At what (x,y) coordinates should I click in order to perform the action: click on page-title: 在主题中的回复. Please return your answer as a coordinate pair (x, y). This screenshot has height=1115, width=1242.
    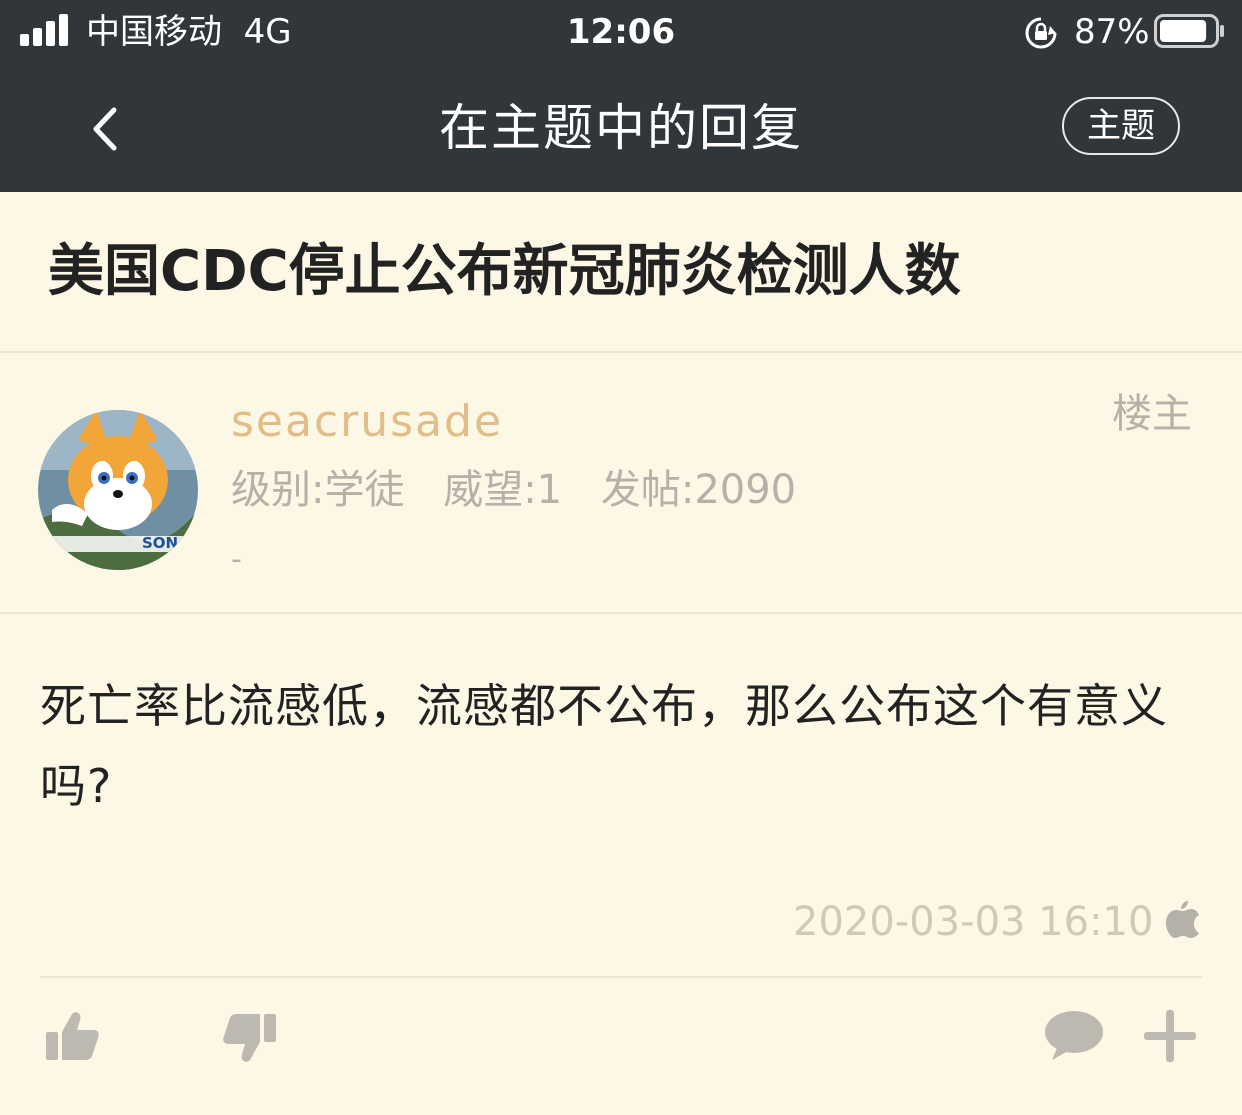
    Looking at the image, I should click on (621, 128).